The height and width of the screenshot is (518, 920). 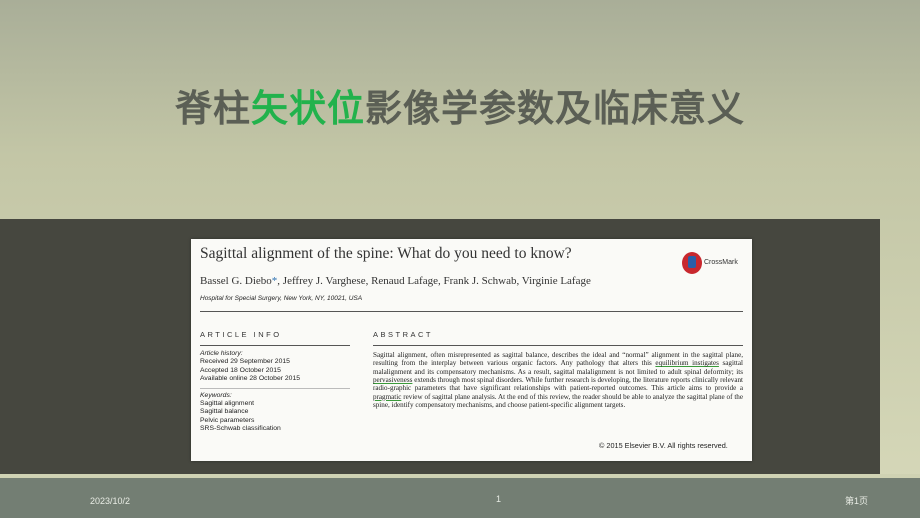 I want to click on history-item: Received 29 September 2015, so click(x=245, y=362).